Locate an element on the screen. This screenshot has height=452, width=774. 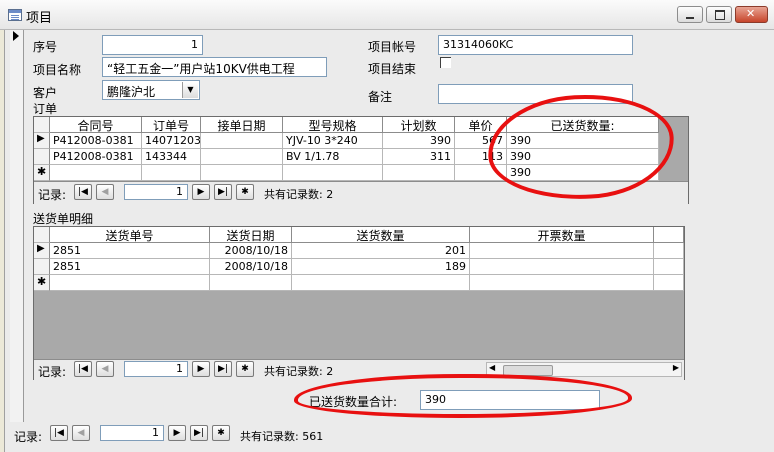
table-cell: 311 is located at coordinates (419, 157).